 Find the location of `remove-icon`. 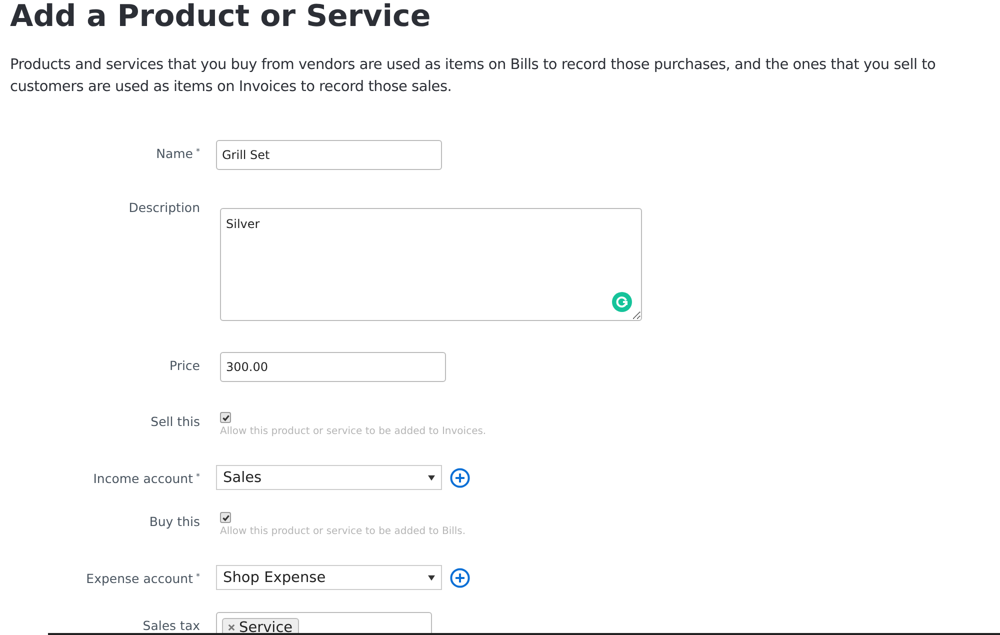

remove-icon is located at coordinates (231, 627).